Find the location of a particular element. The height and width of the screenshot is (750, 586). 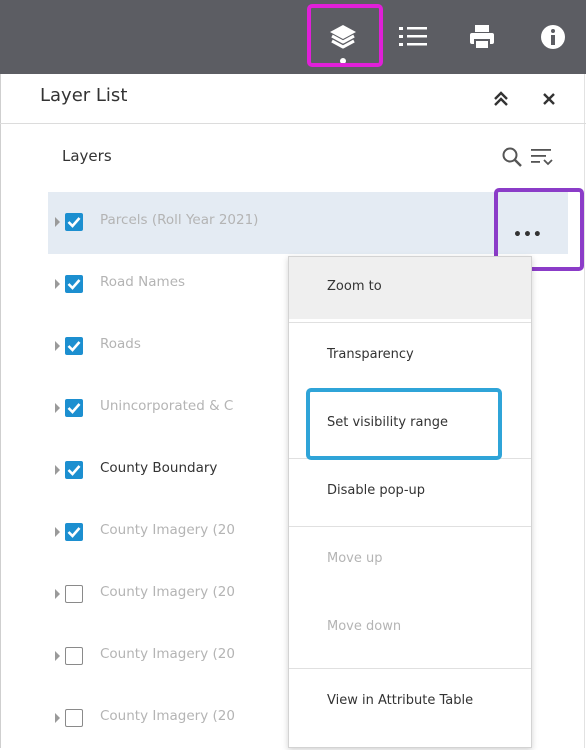

panel-left-border is located at coordinates (0, 411).